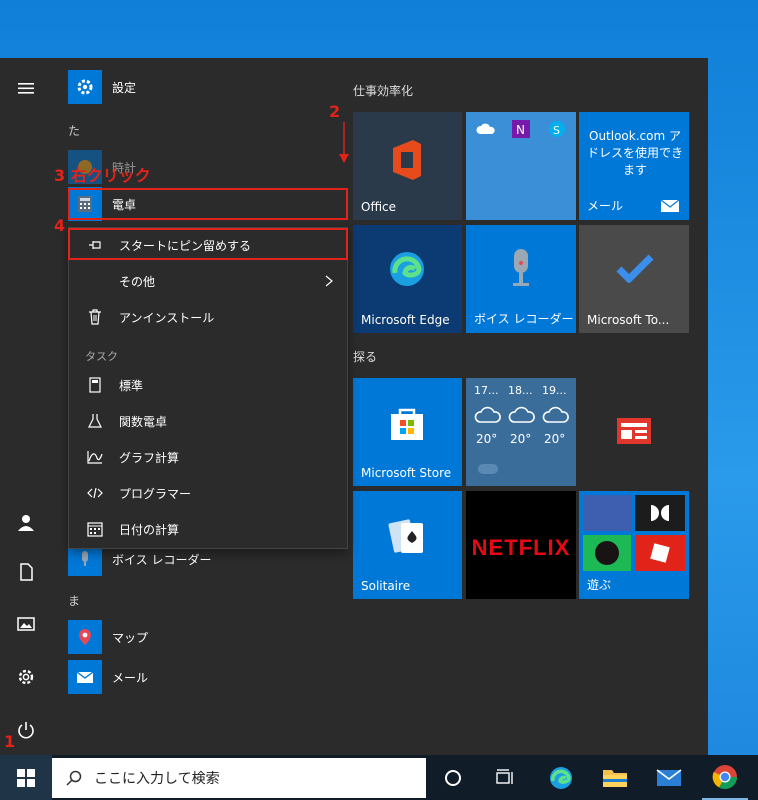 This screenshot has width=758, height=800. Describe the element at coordinates (635, 153) in the screenshot. I see `tile-outlook-text: Outlook.com アドレスを使用できます` at that location.